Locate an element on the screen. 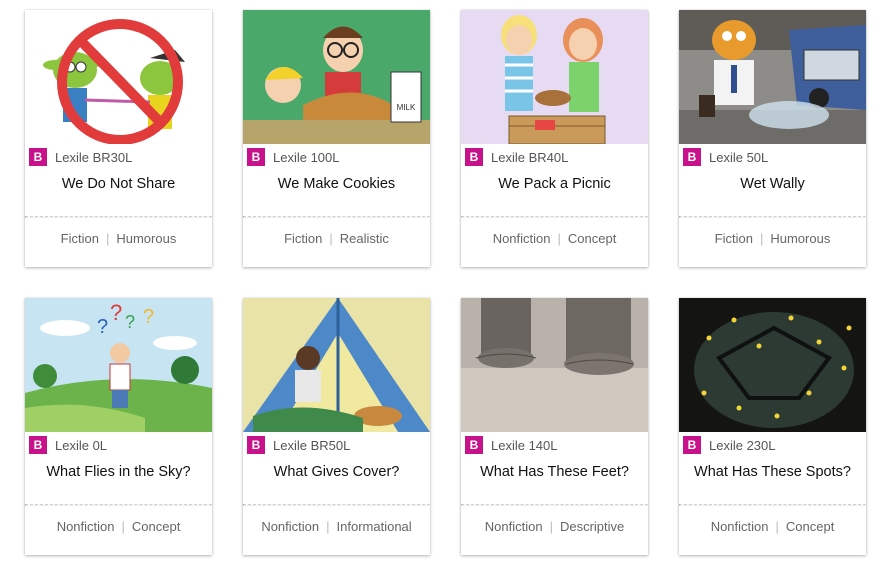 The width and height of the screenshot is (886, 570). svg-text: MILK is located at coordinates (406, 107).